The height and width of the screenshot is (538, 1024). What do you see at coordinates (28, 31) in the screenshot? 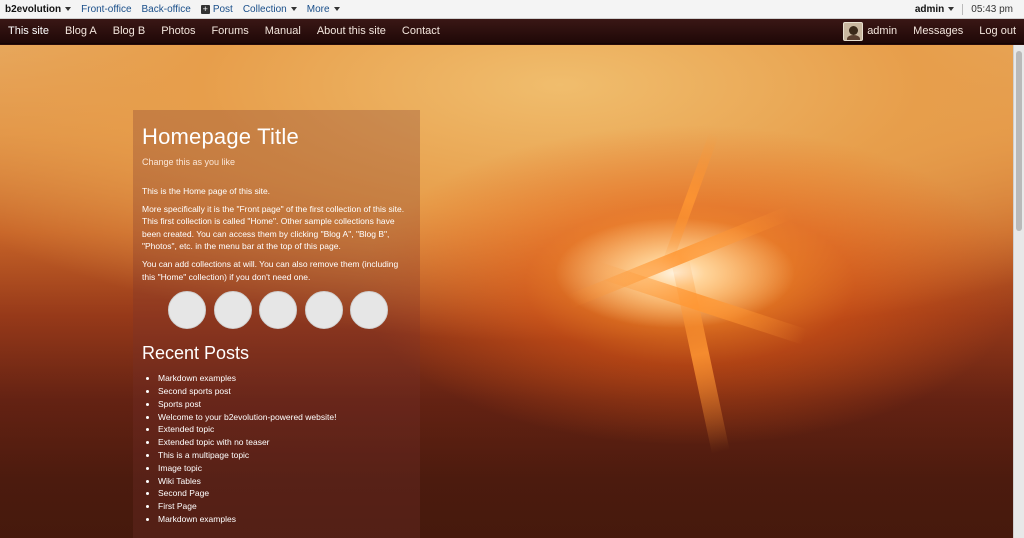
I see `nav-this-site: This site` at bounding box center [28, 31].